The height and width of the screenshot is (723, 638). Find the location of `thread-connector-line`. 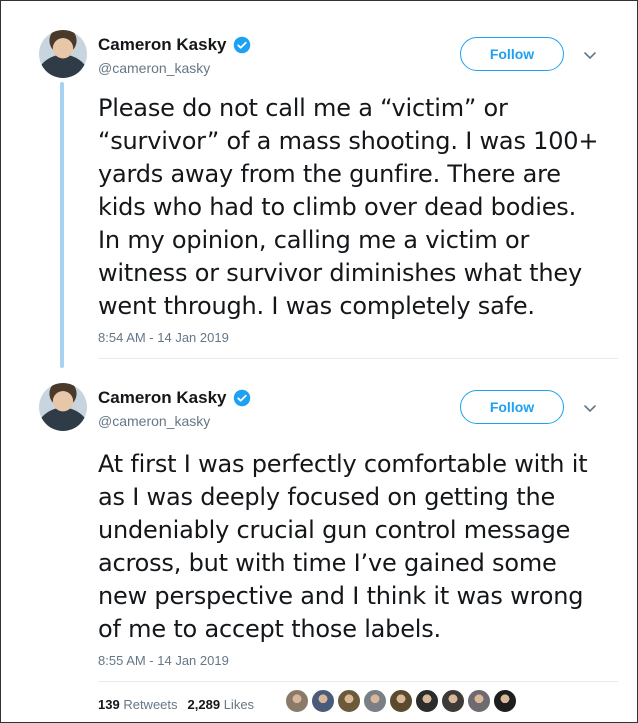

thread-connector-line is located at coordinates (62, 225).